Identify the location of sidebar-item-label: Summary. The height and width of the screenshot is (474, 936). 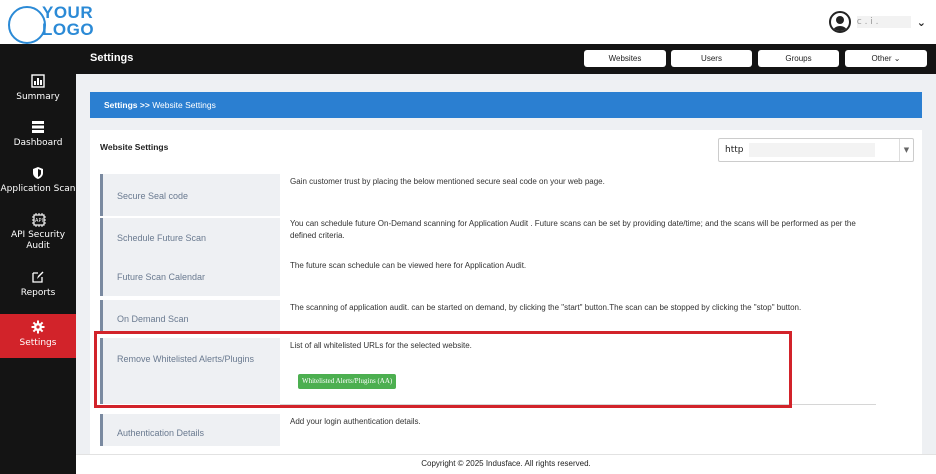
(38, 97).